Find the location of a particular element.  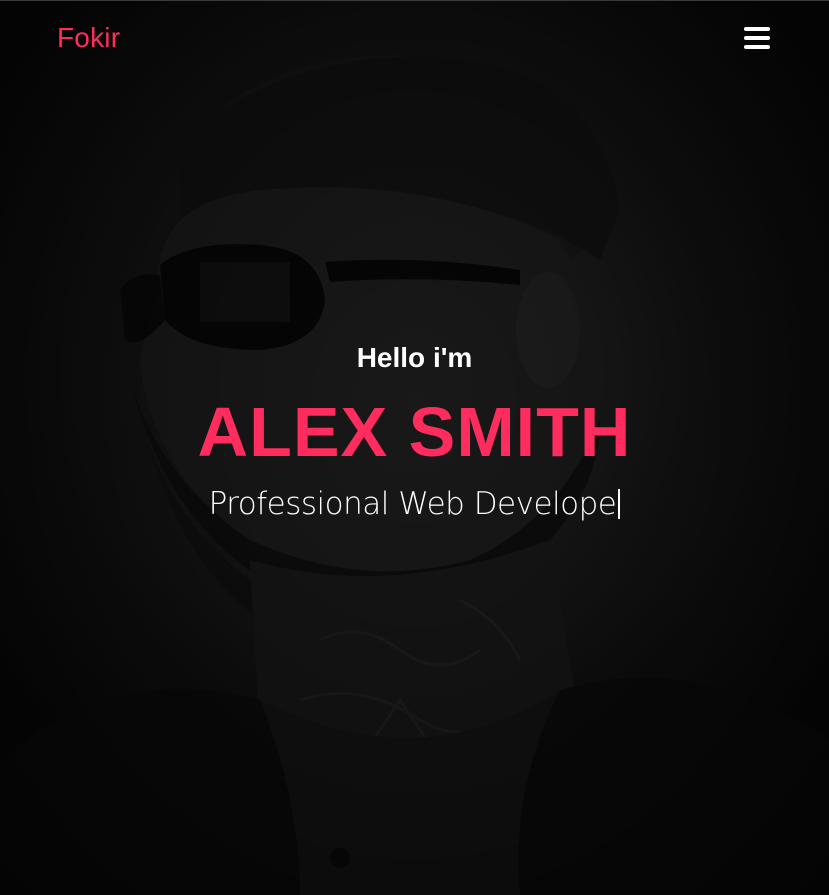

brand-logo: Fokir is located at coordinates (88, 38).